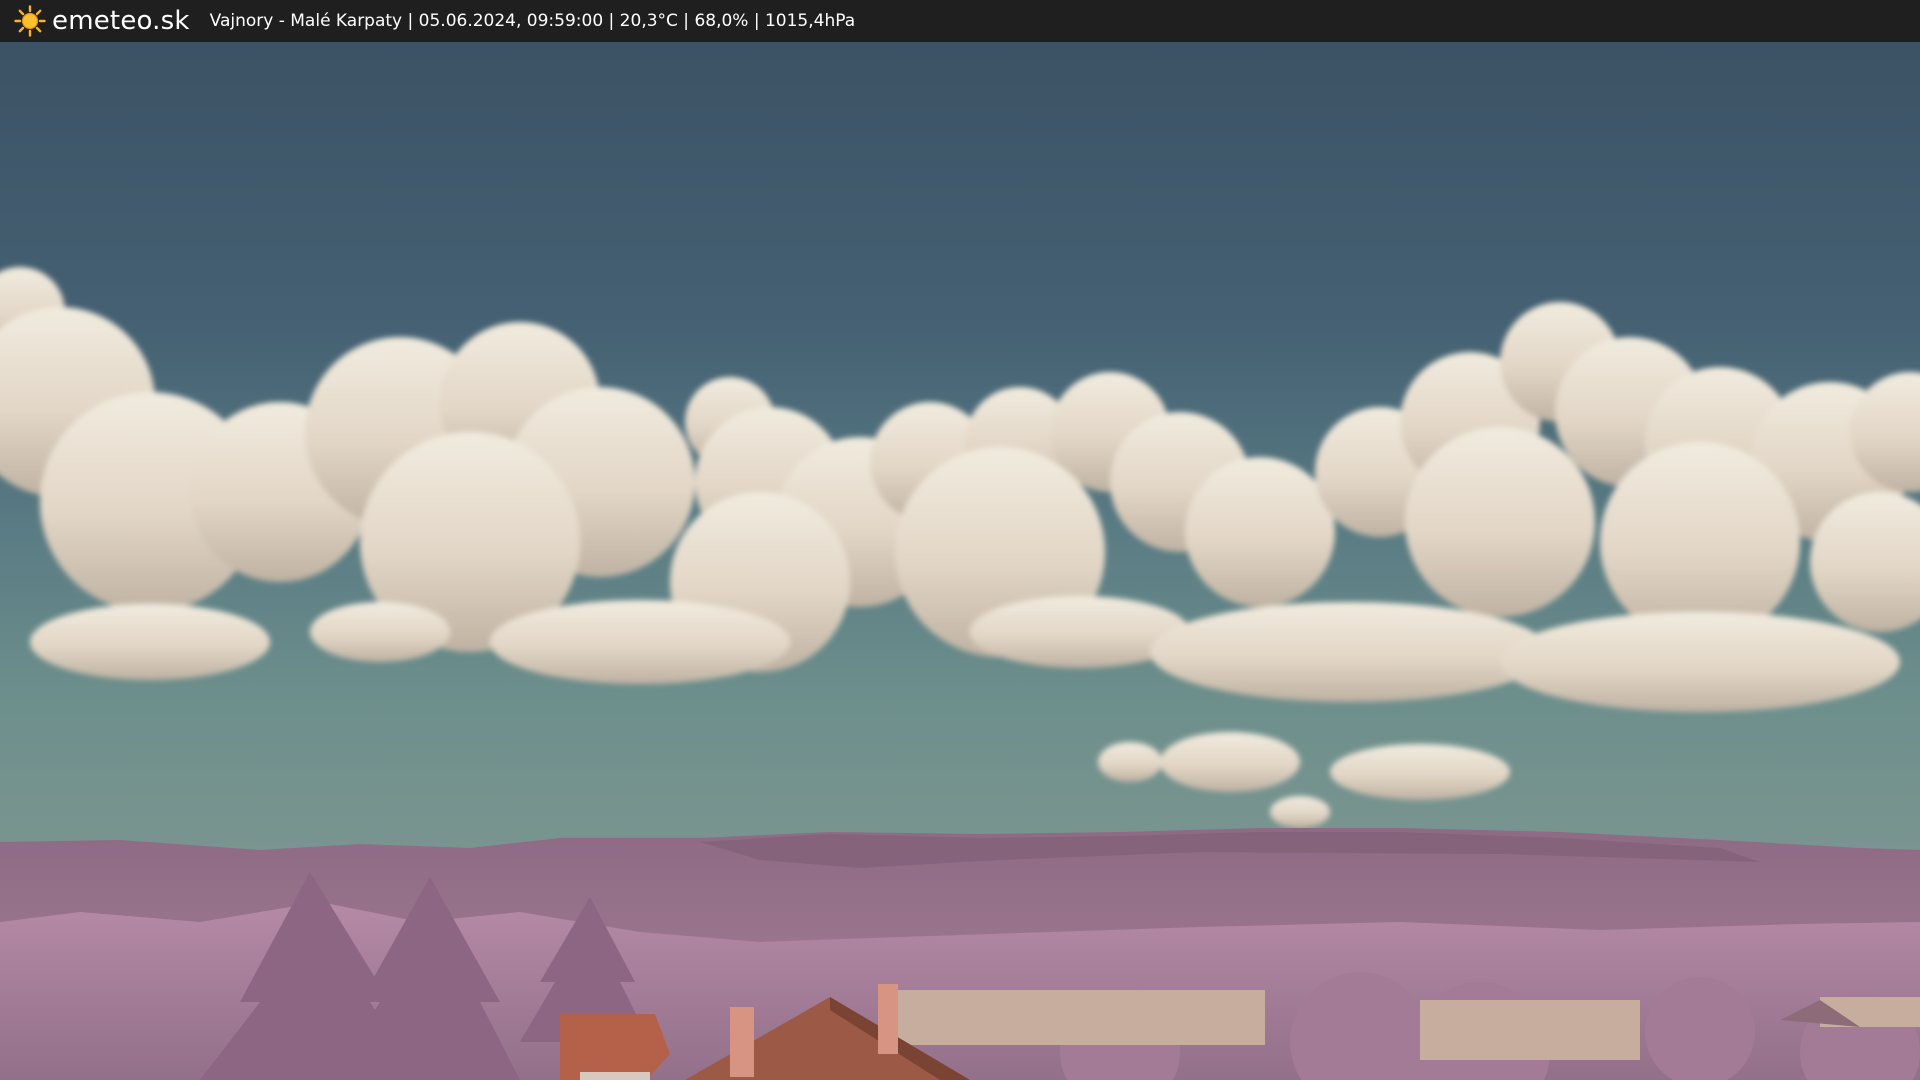  What do you see at coordinates (615, 1047) in the screenshot?
I see `house-left` at bounding box center [615, 1047].